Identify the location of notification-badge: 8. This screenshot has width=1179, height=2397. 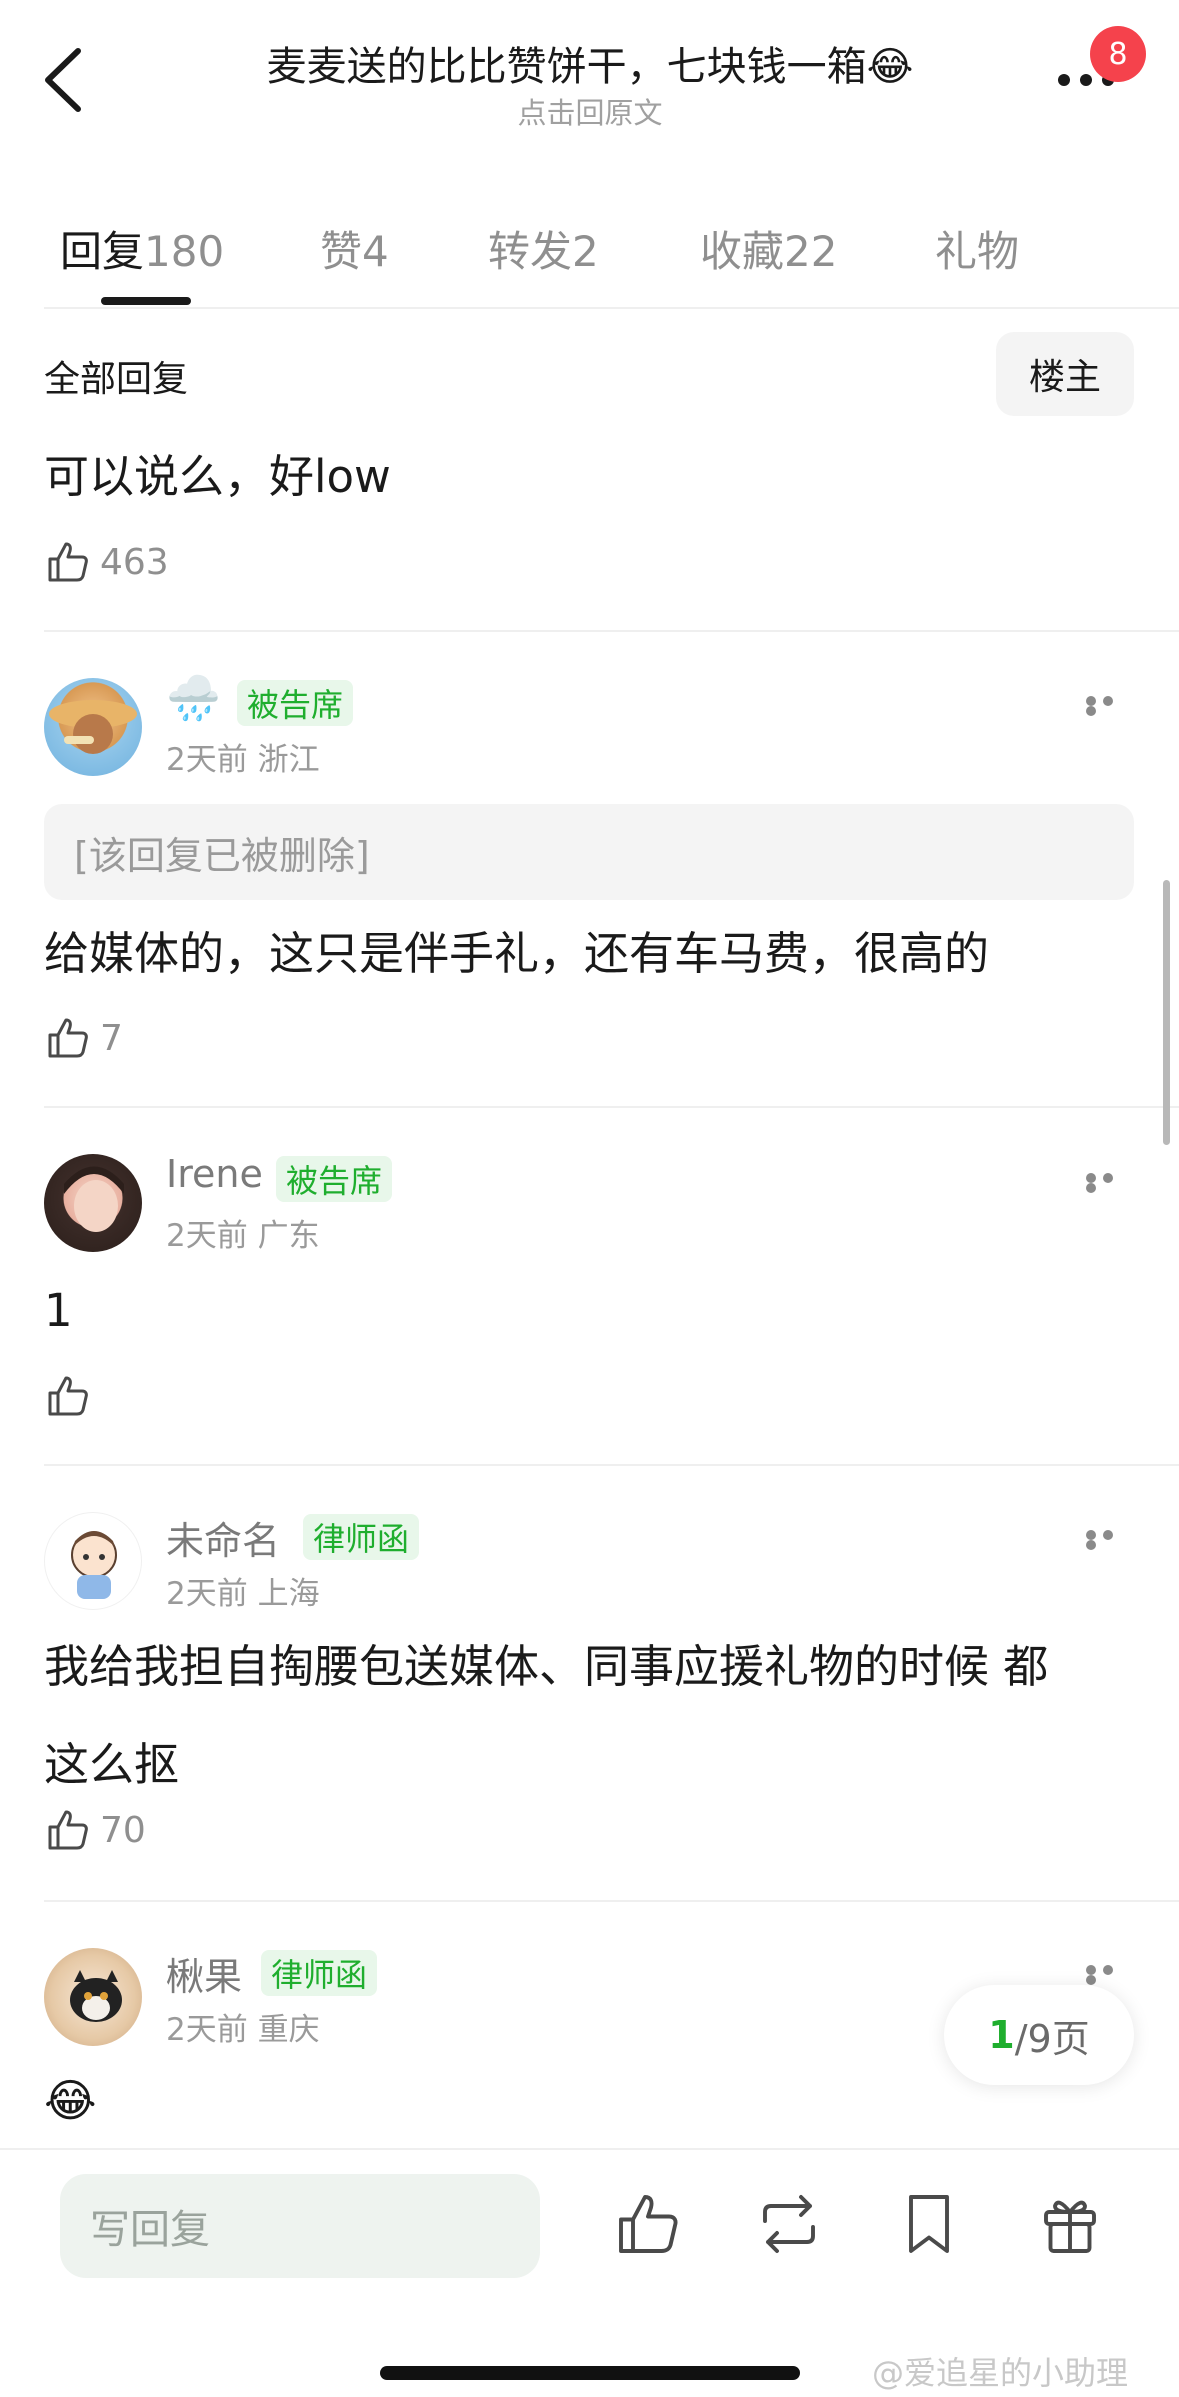
(1118, 54).